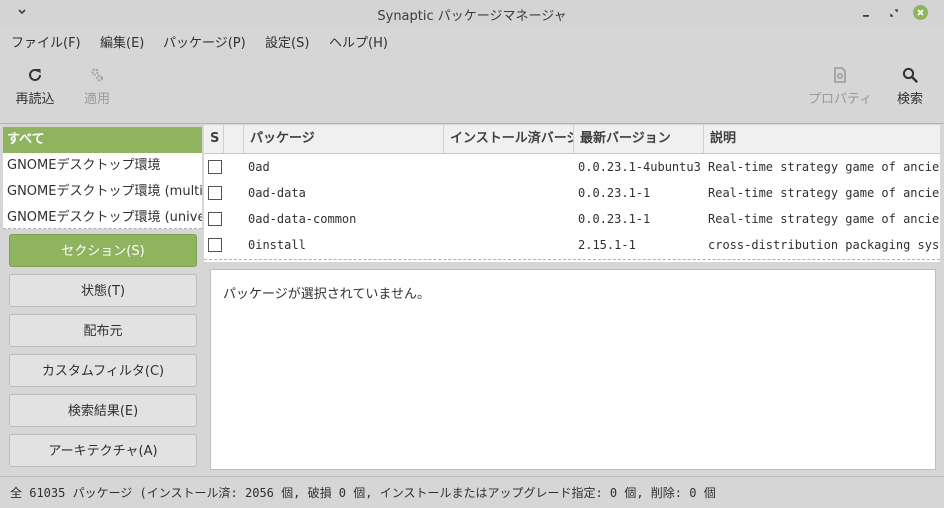  Describe the element at coordinates (326, 294) in the screenshot. I see `no-package-selected-text: パッケージが選択されていません。` at that location.